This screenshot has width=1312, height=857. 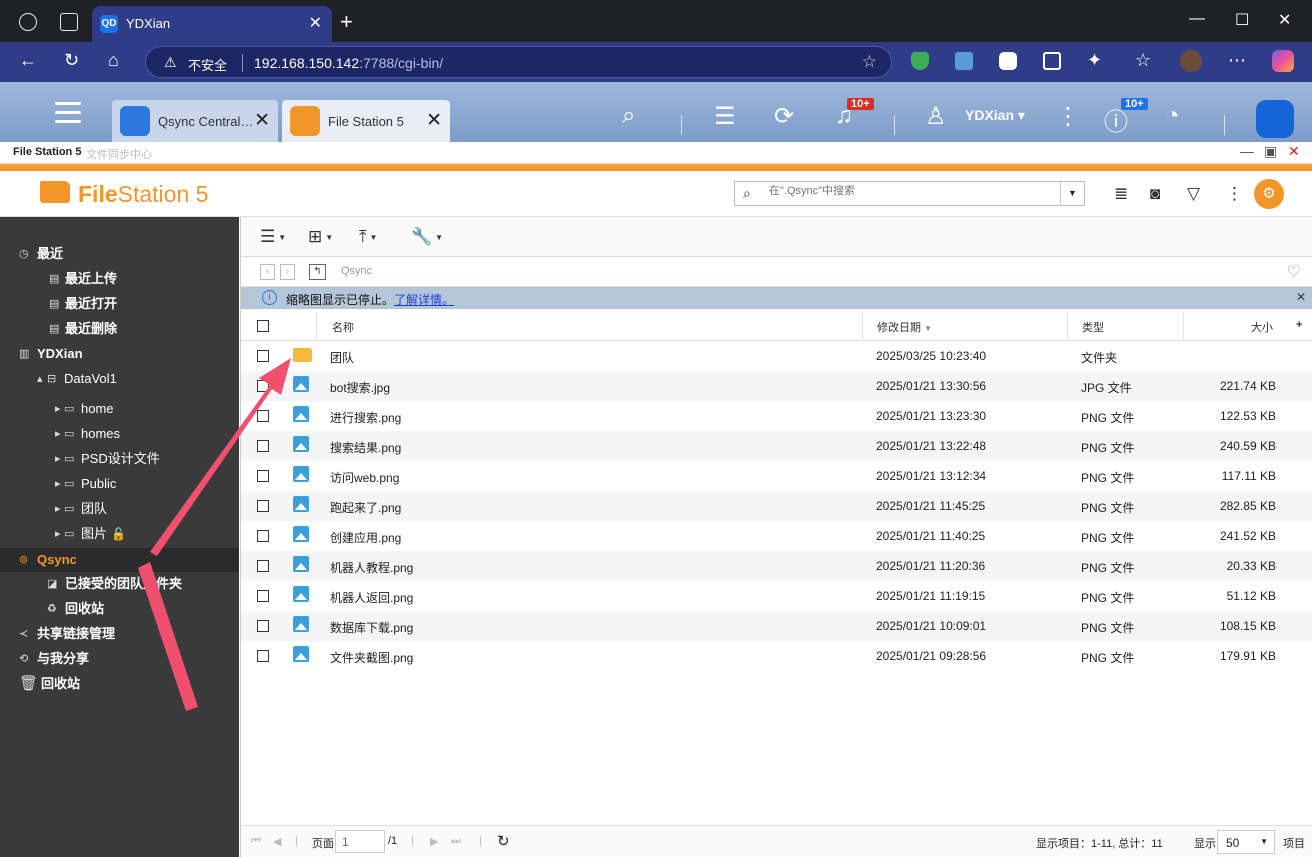 What do you see at coordinates (368, 237) in the screenshot?
I see `upload-button: ⤒ ▼` at bounding box center [368, 237].